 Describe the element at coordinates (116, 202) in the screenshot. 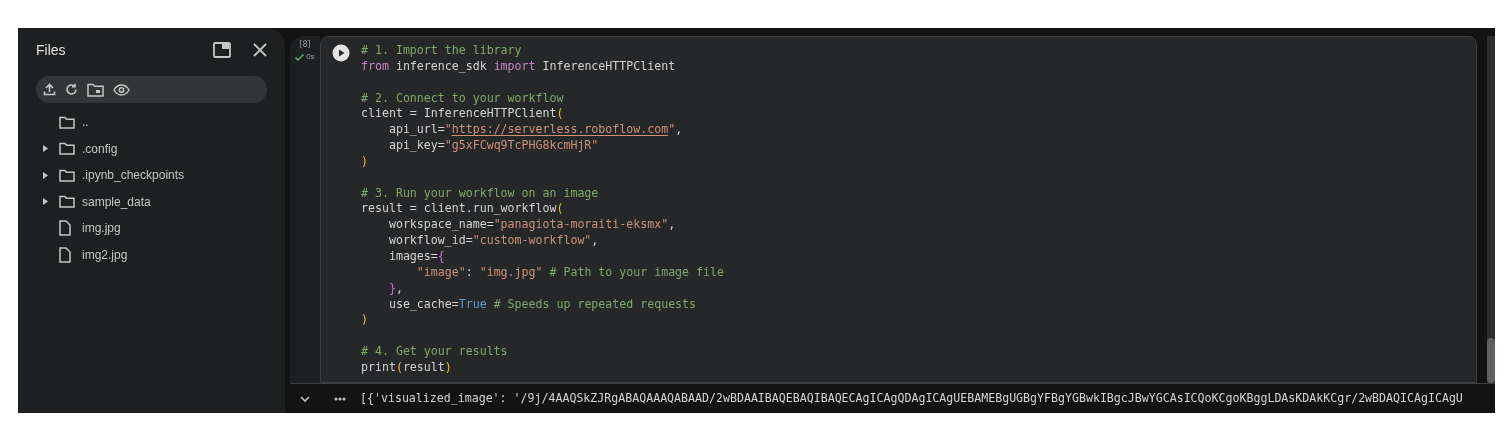

I see `file-name: sample_data` at that location.